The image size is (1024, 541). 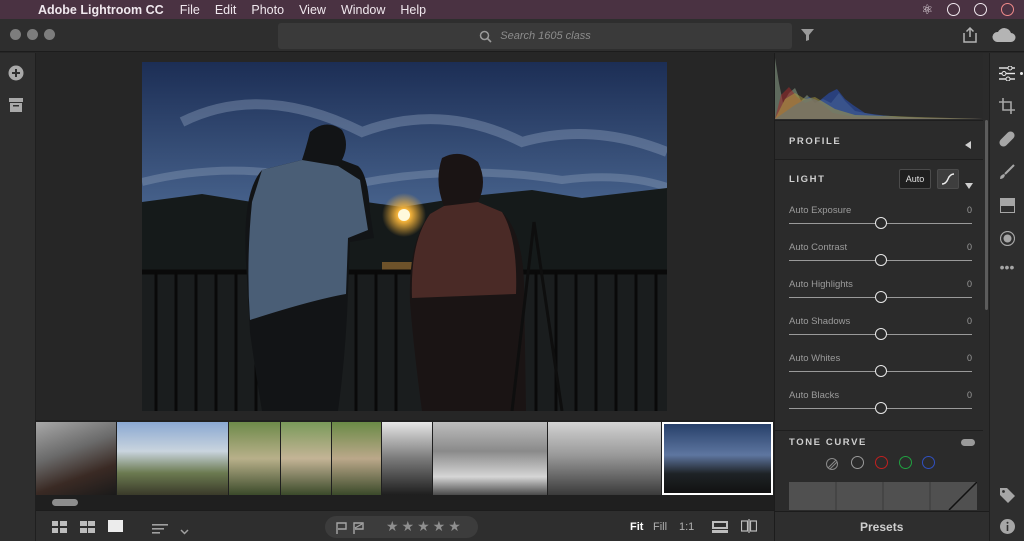 I want to click on add-photos-icon, so click(x=16, y=75).